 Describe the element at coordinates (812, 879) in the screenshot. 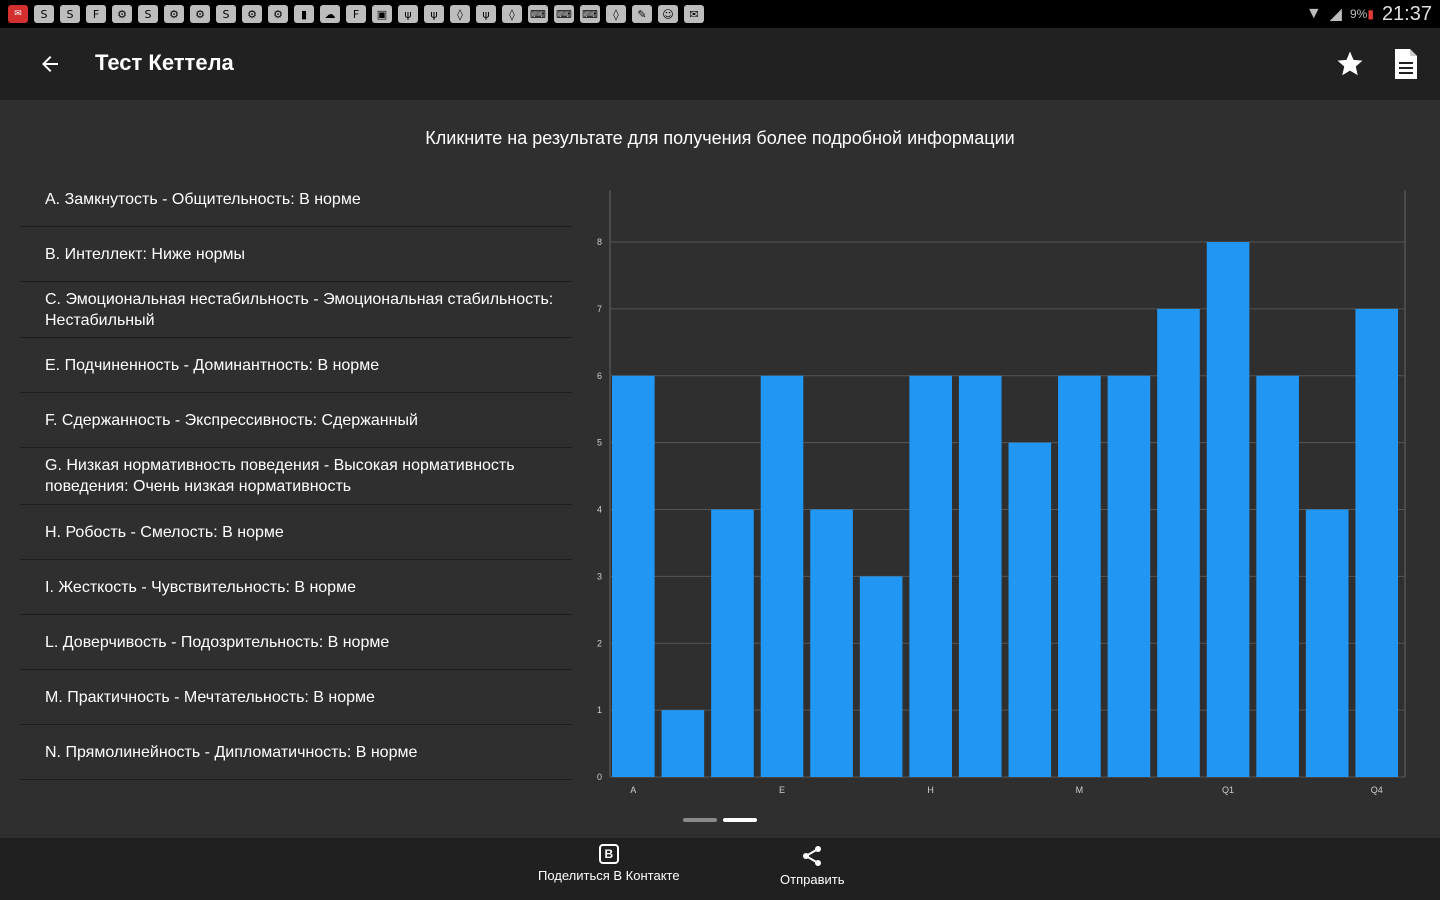

I see `send-label: Отправить` at that location.